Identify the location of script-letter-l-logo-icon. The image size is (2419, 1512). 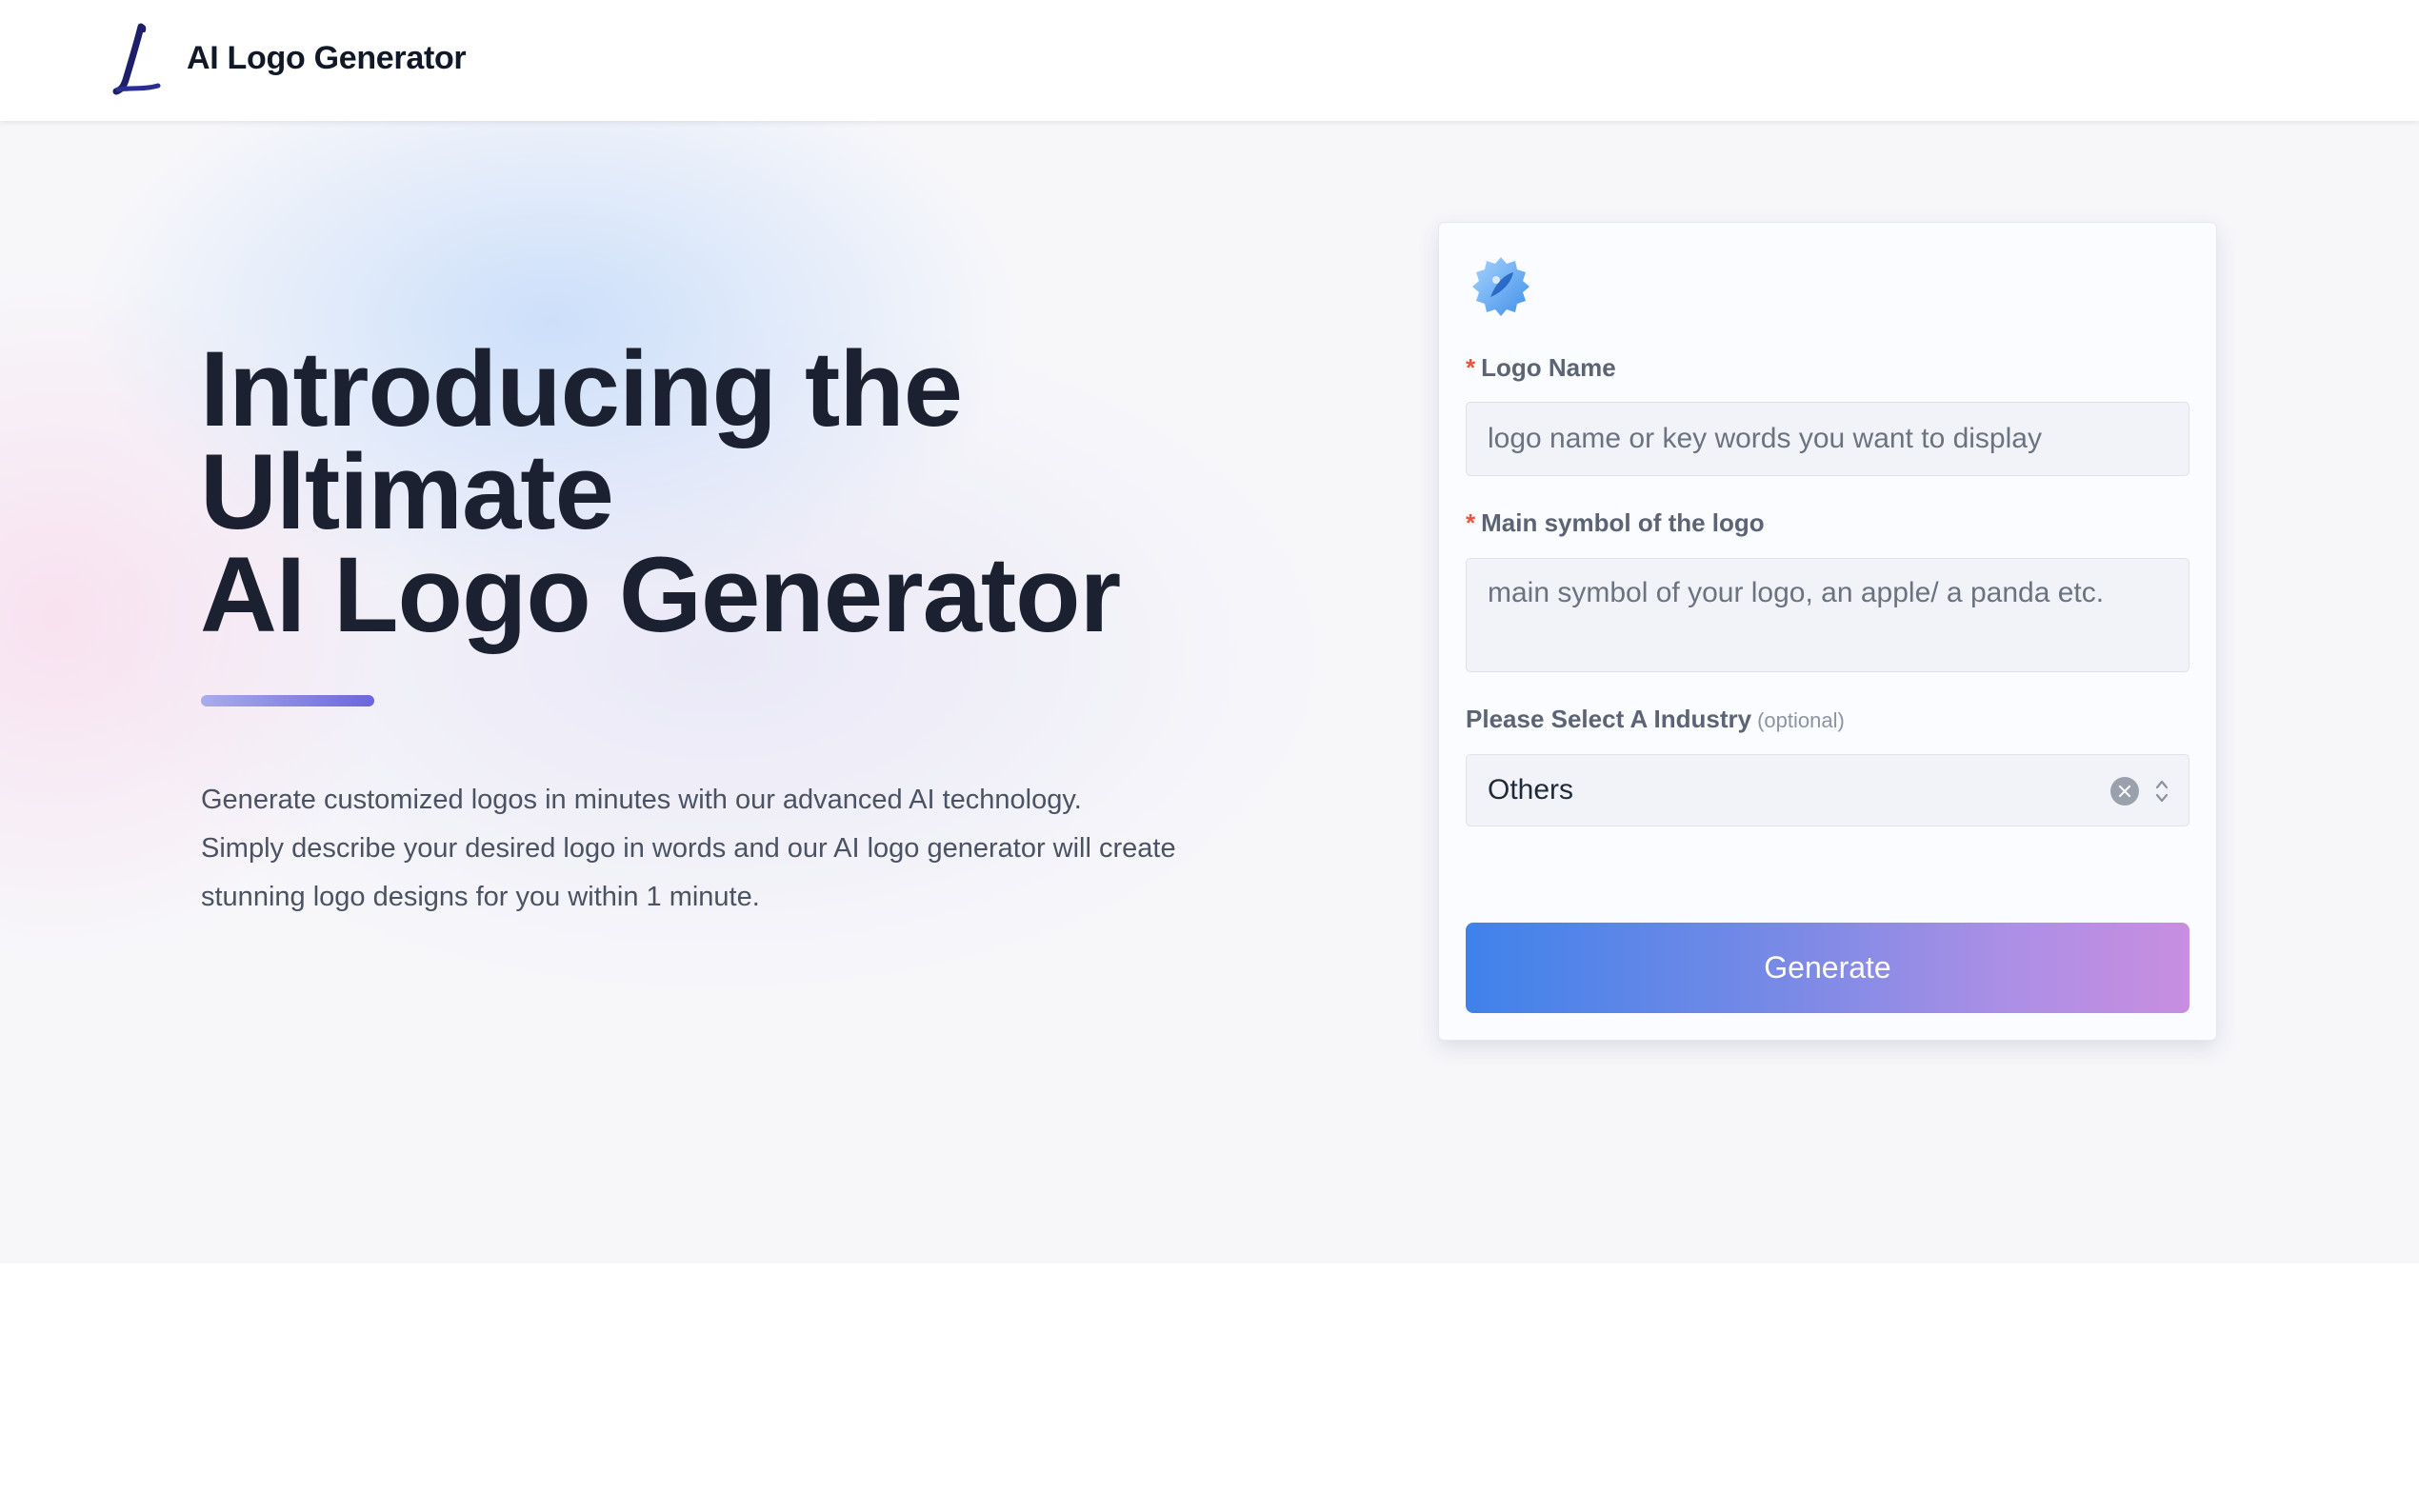
(138, 59).